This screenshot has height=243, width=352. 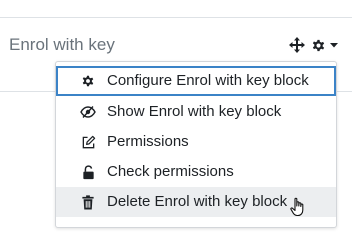 I want to click on menu-item-label: Show Enrol with key block, so click(x=194, y=111).